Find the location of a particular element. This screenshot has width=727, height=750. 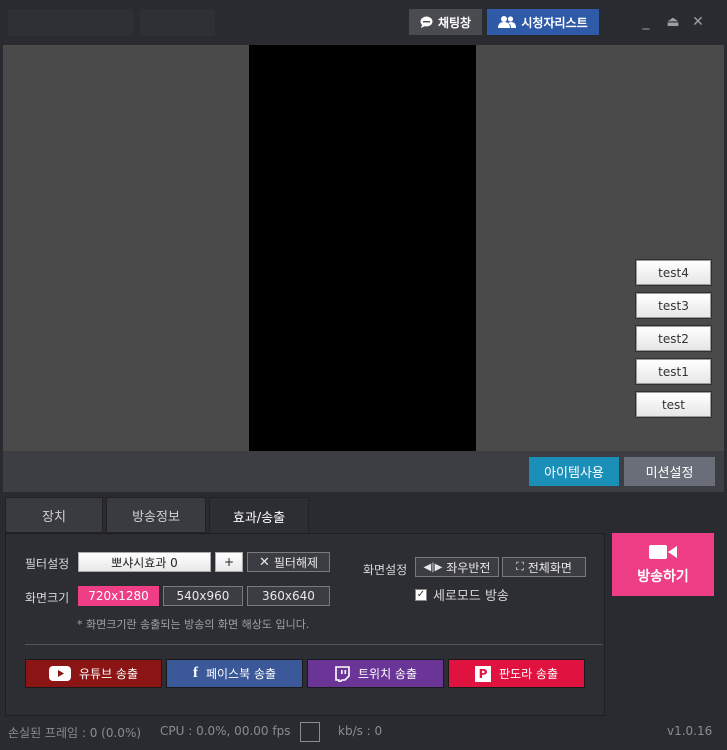

test2-button: test2 is located at coordinates (673, 338).